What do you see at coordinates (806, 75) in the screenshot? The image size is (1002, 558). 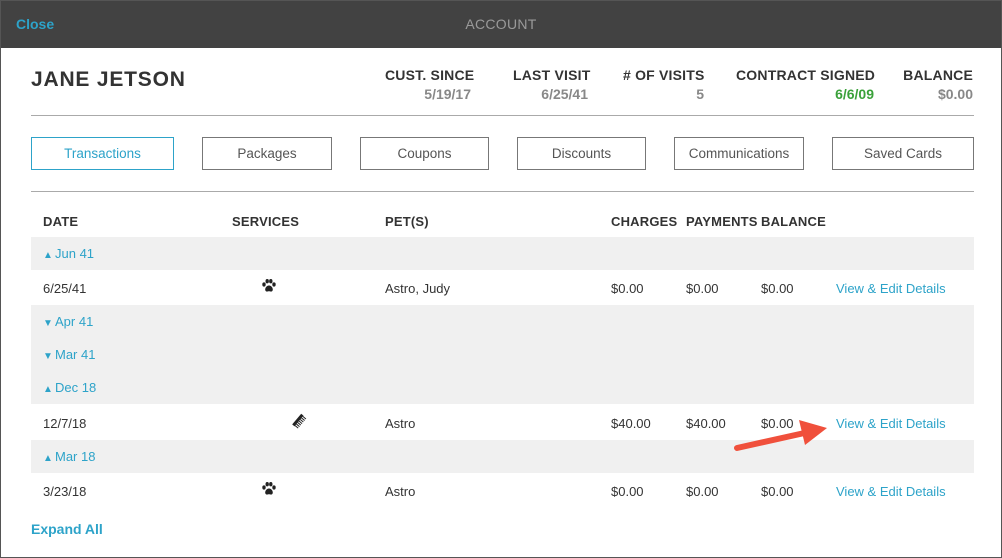 I see `stat-label: CONTRACT SIGNED` at bounding box center [806, 75].